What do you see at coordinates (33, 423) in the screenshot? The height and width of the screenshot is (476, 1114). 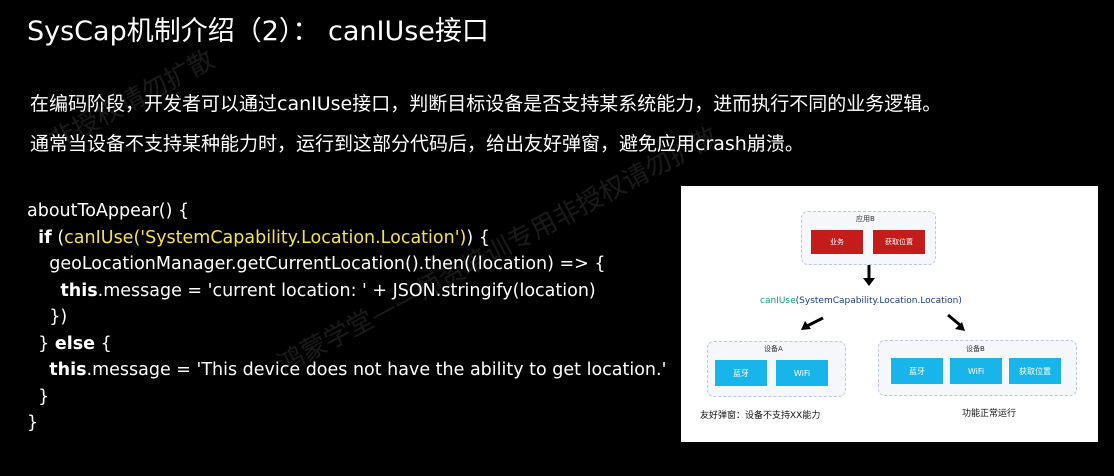 I see `code-line-9: }` at bounding box center [33, 423].